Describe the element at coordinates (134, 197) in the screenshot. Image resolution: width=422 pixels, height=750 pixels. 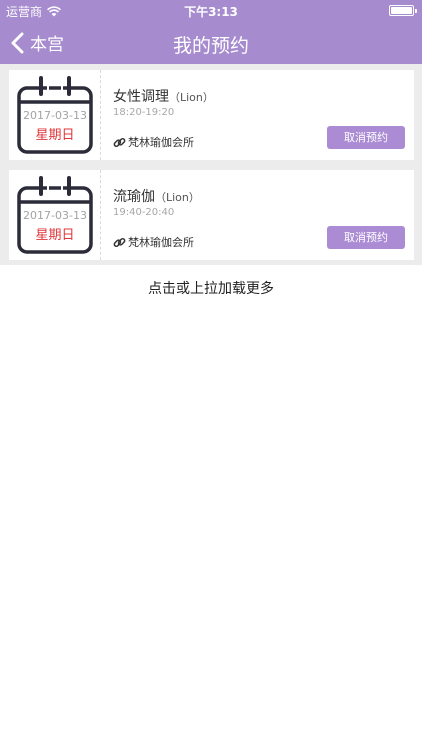
I see `course-name: 流瑜伽` at that location.